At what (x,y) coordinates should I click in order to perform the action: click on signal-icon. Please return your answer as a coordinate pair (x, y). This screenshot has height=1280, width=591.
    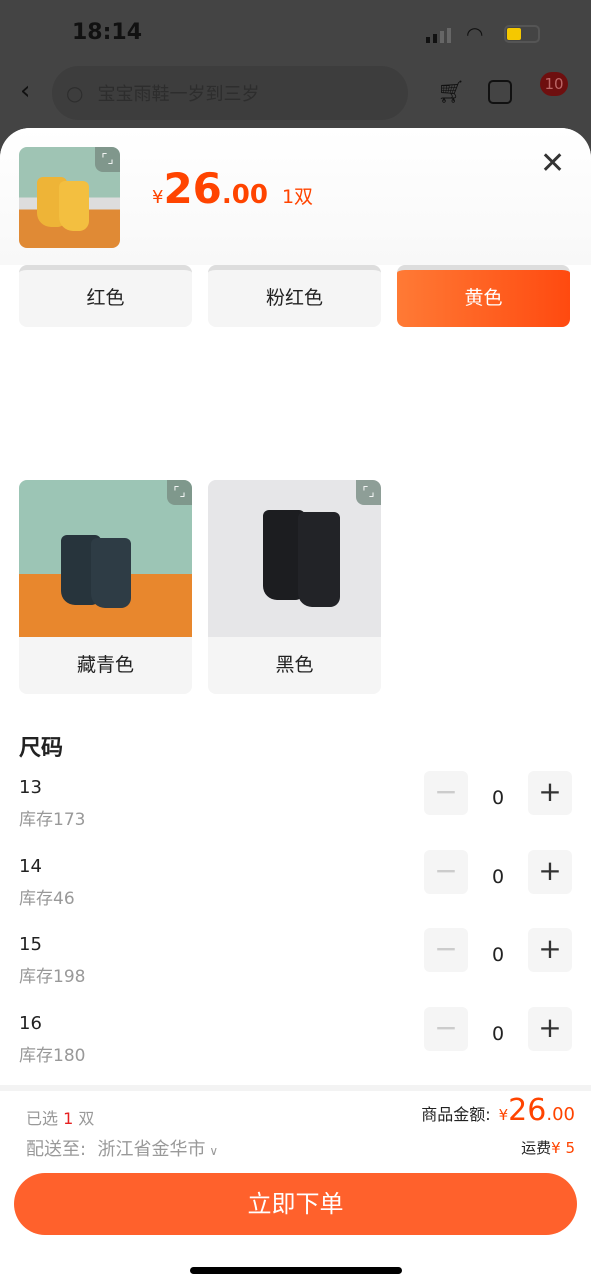
    Looking at the image, I should click on (438, 35).